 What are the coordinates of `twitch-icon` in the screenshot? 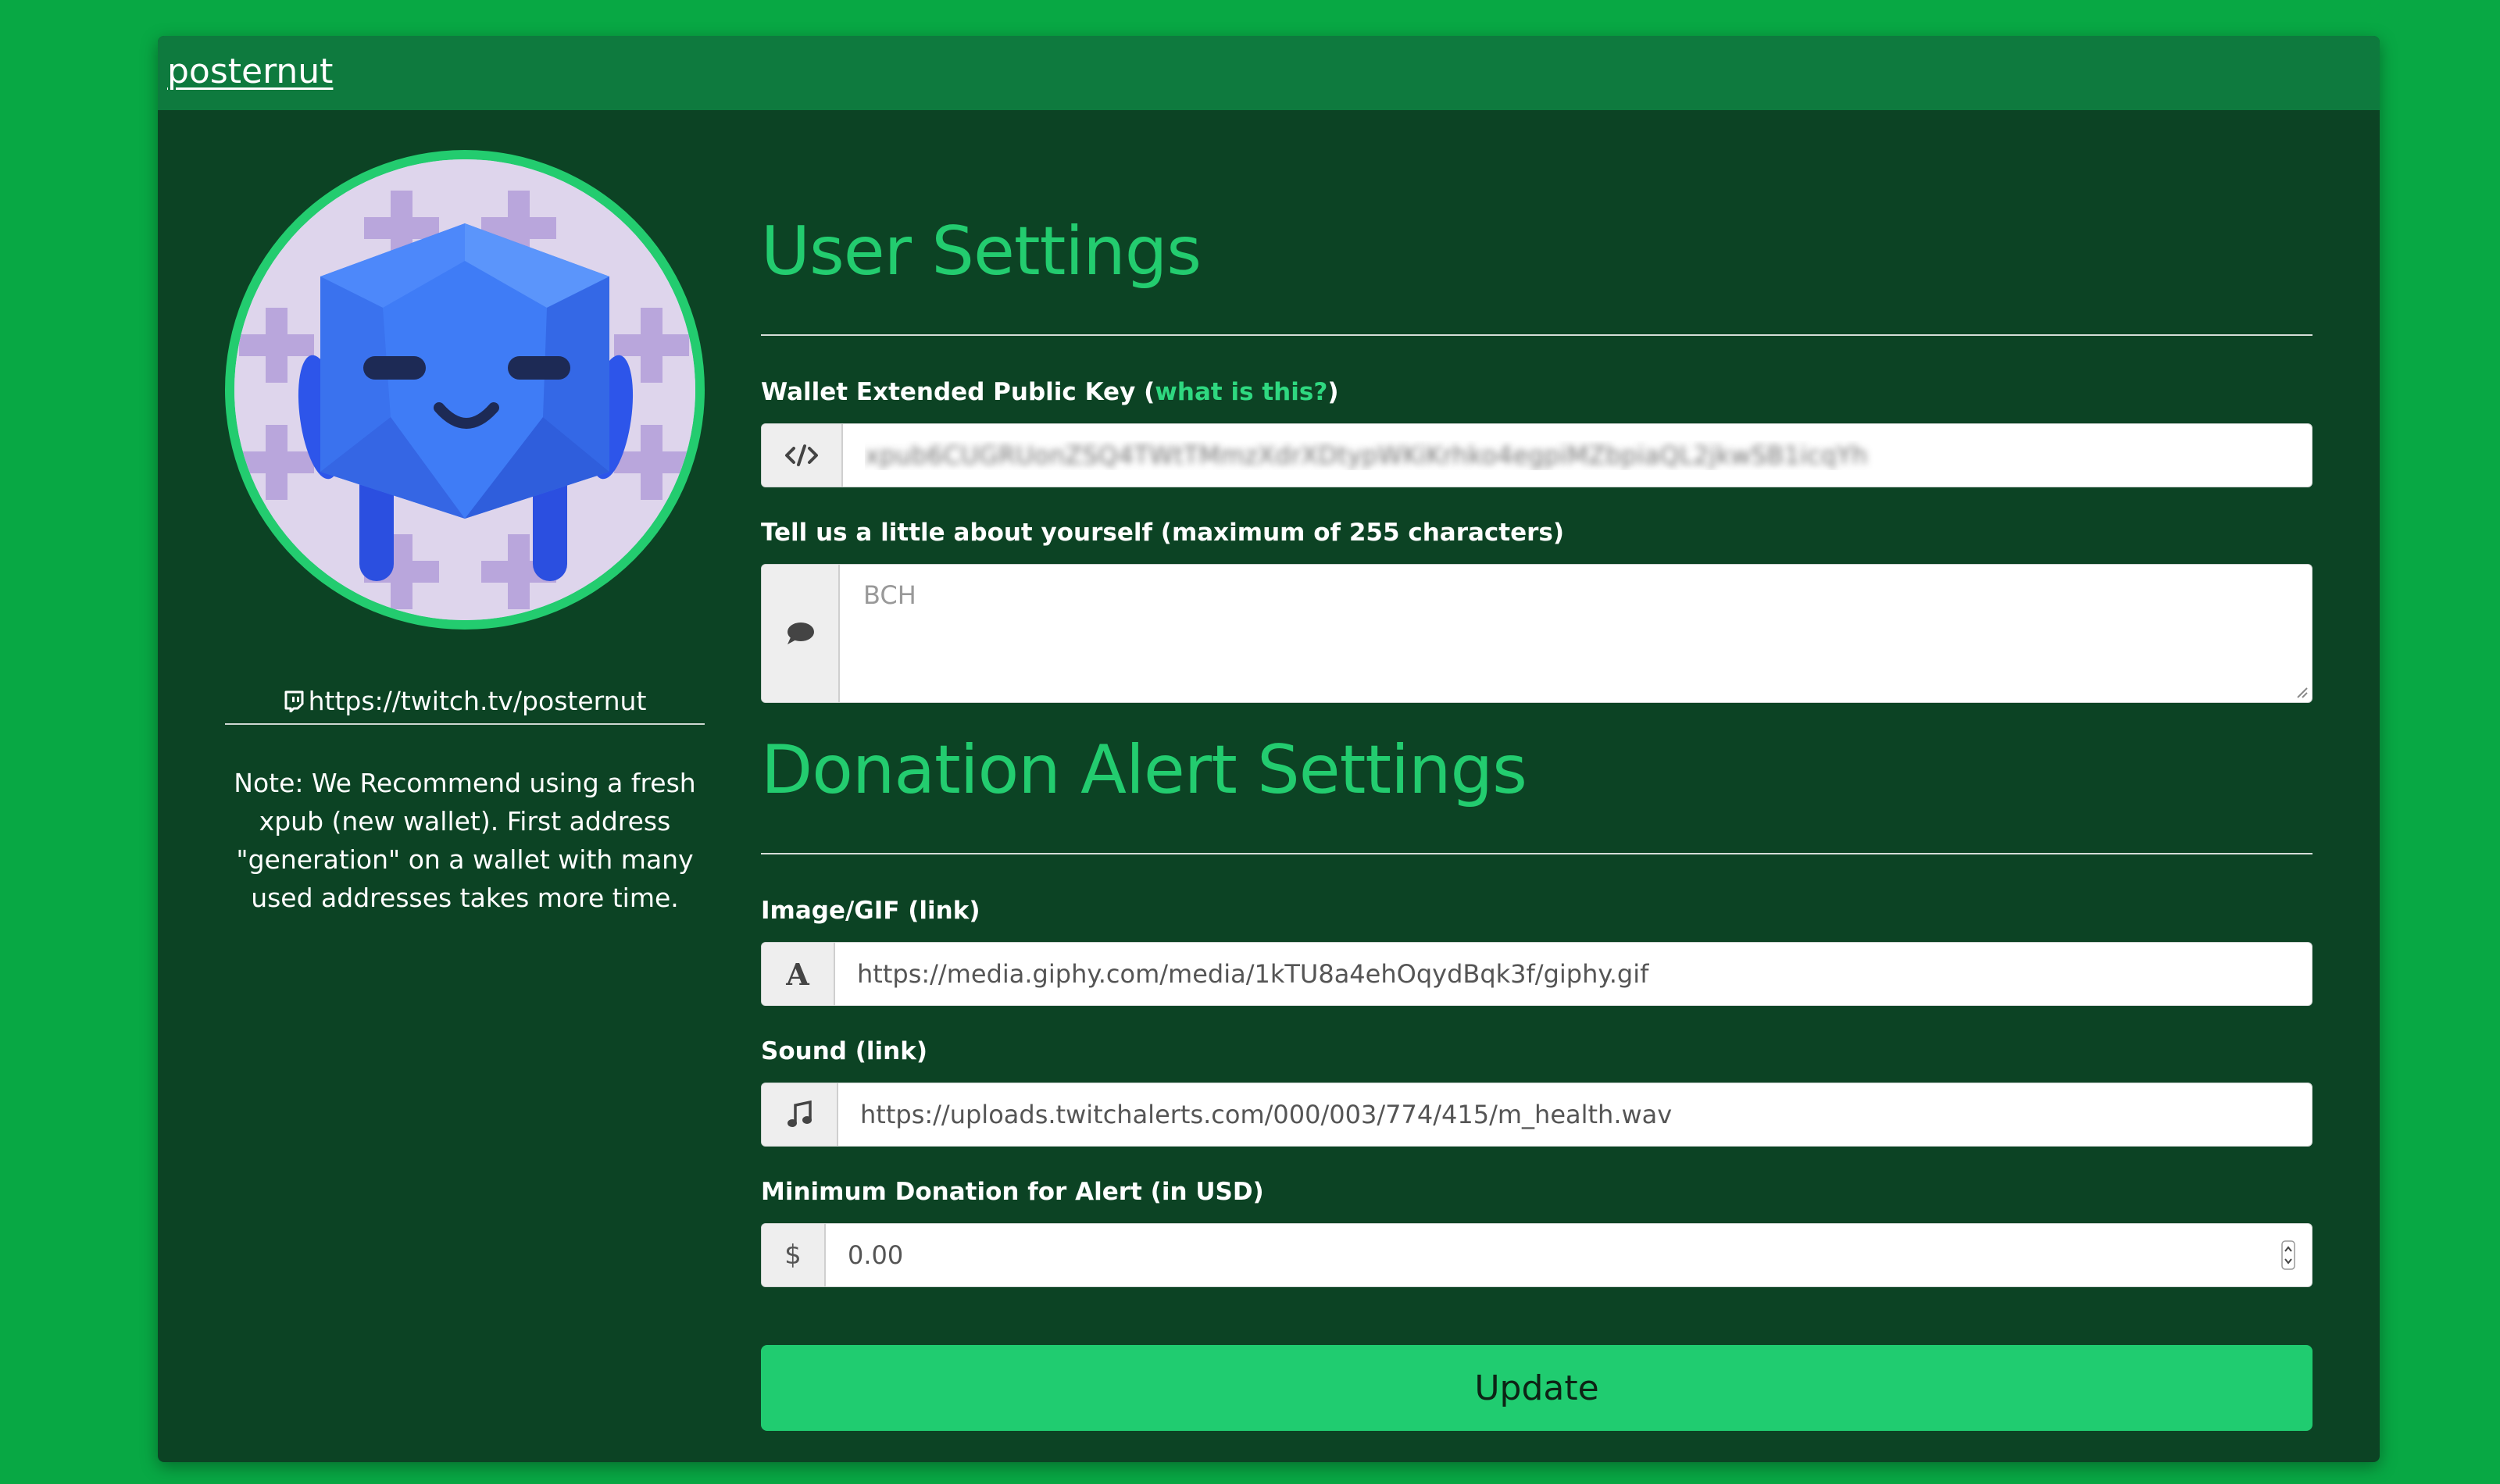 It's located at (294, 703).